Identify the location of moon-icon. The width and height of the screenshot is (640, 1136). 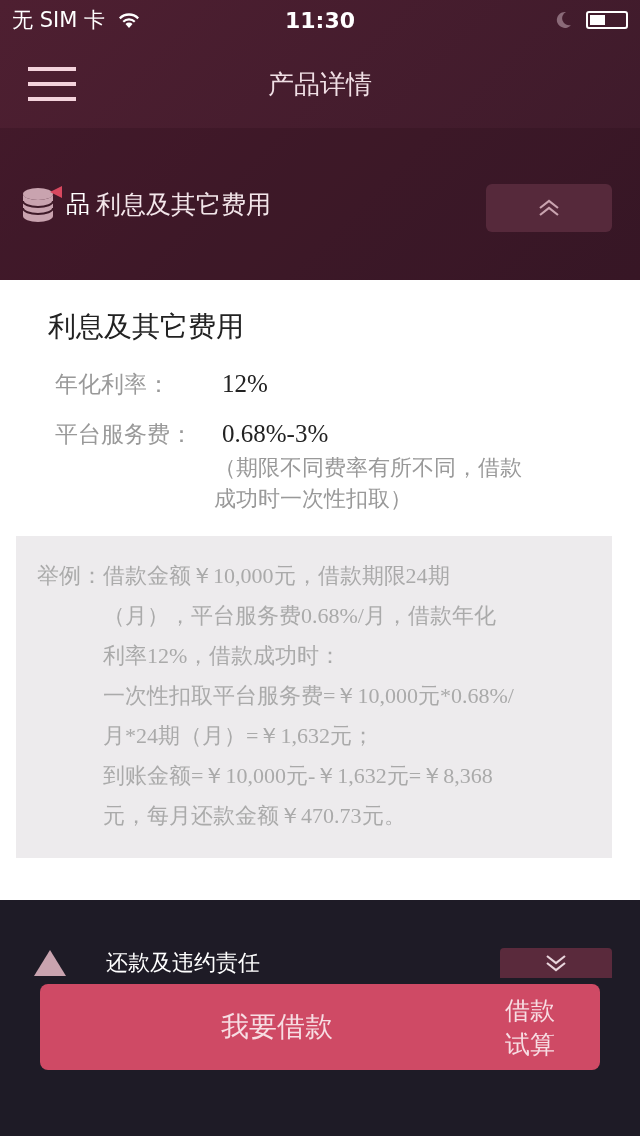
(564, 20).